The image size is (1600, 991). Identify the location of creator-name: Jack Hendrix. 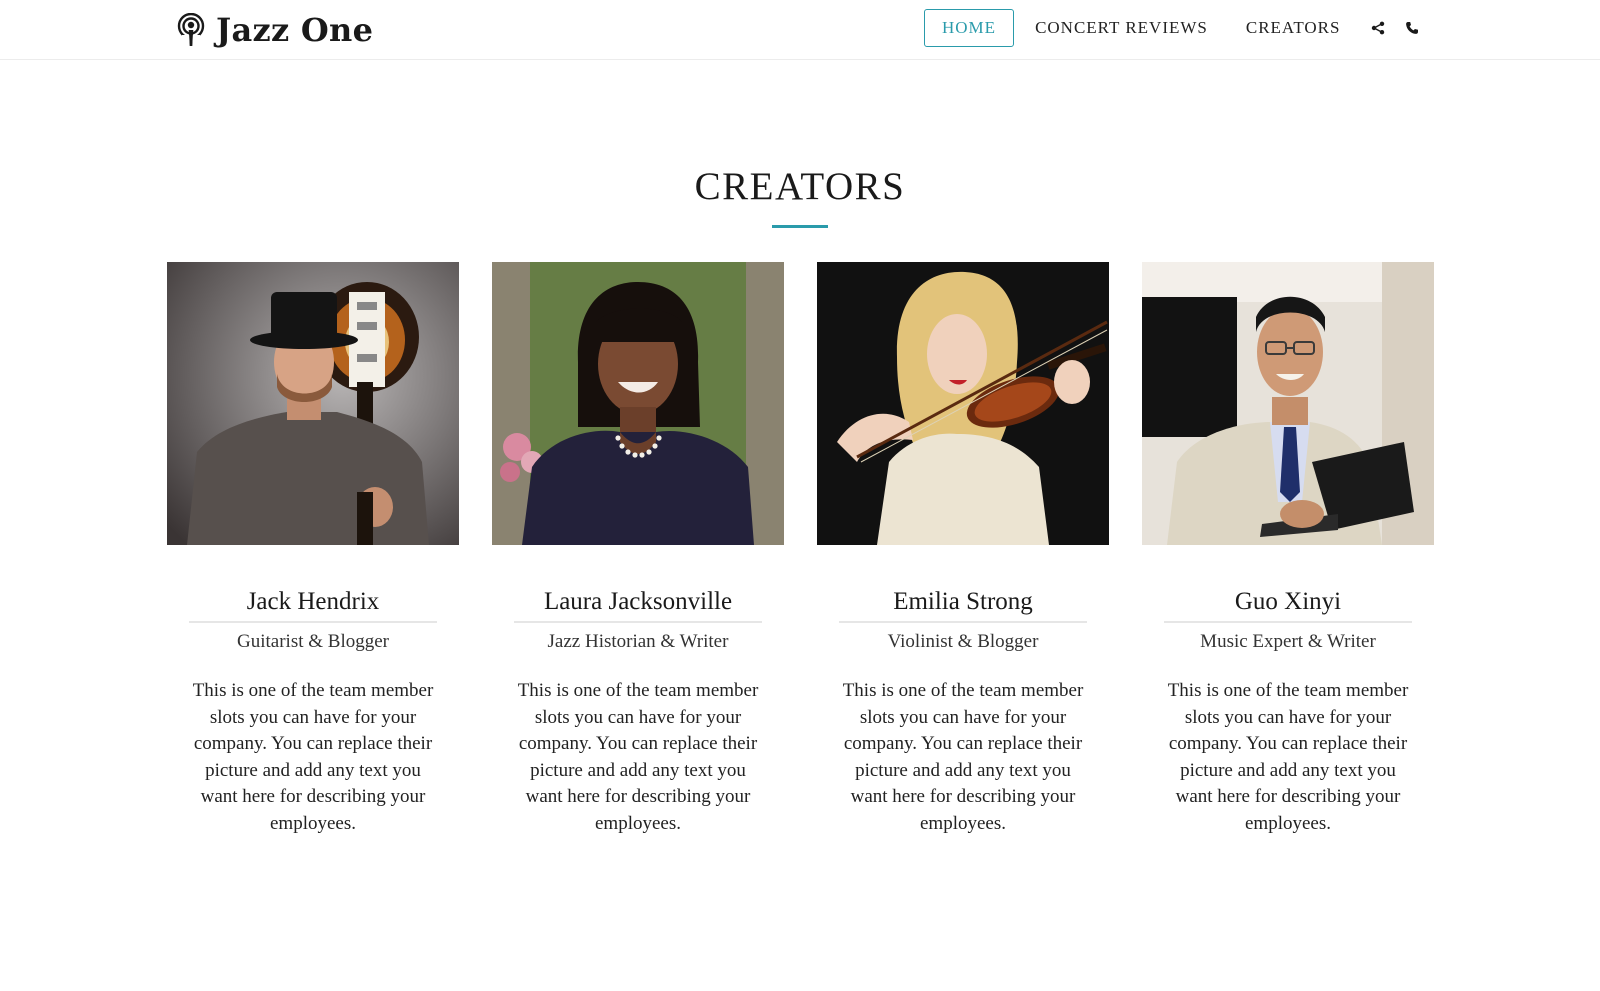
(313, 601).